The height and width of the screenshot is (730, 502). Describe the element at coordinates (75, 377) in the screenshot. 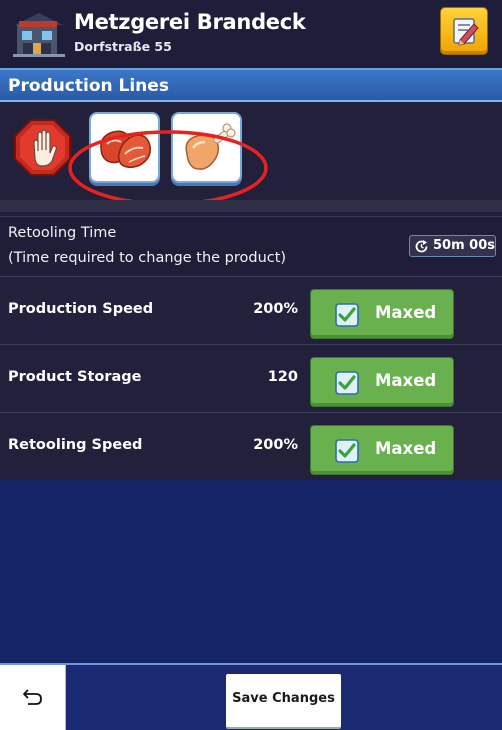

I see `stat-label: Product Storage` at that location.